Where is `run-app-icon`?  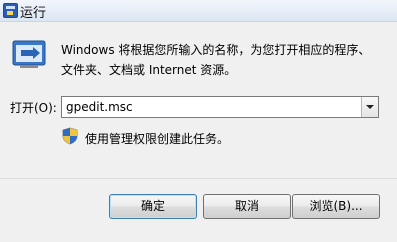 run-app-icon is located at coordinates (10, 10).